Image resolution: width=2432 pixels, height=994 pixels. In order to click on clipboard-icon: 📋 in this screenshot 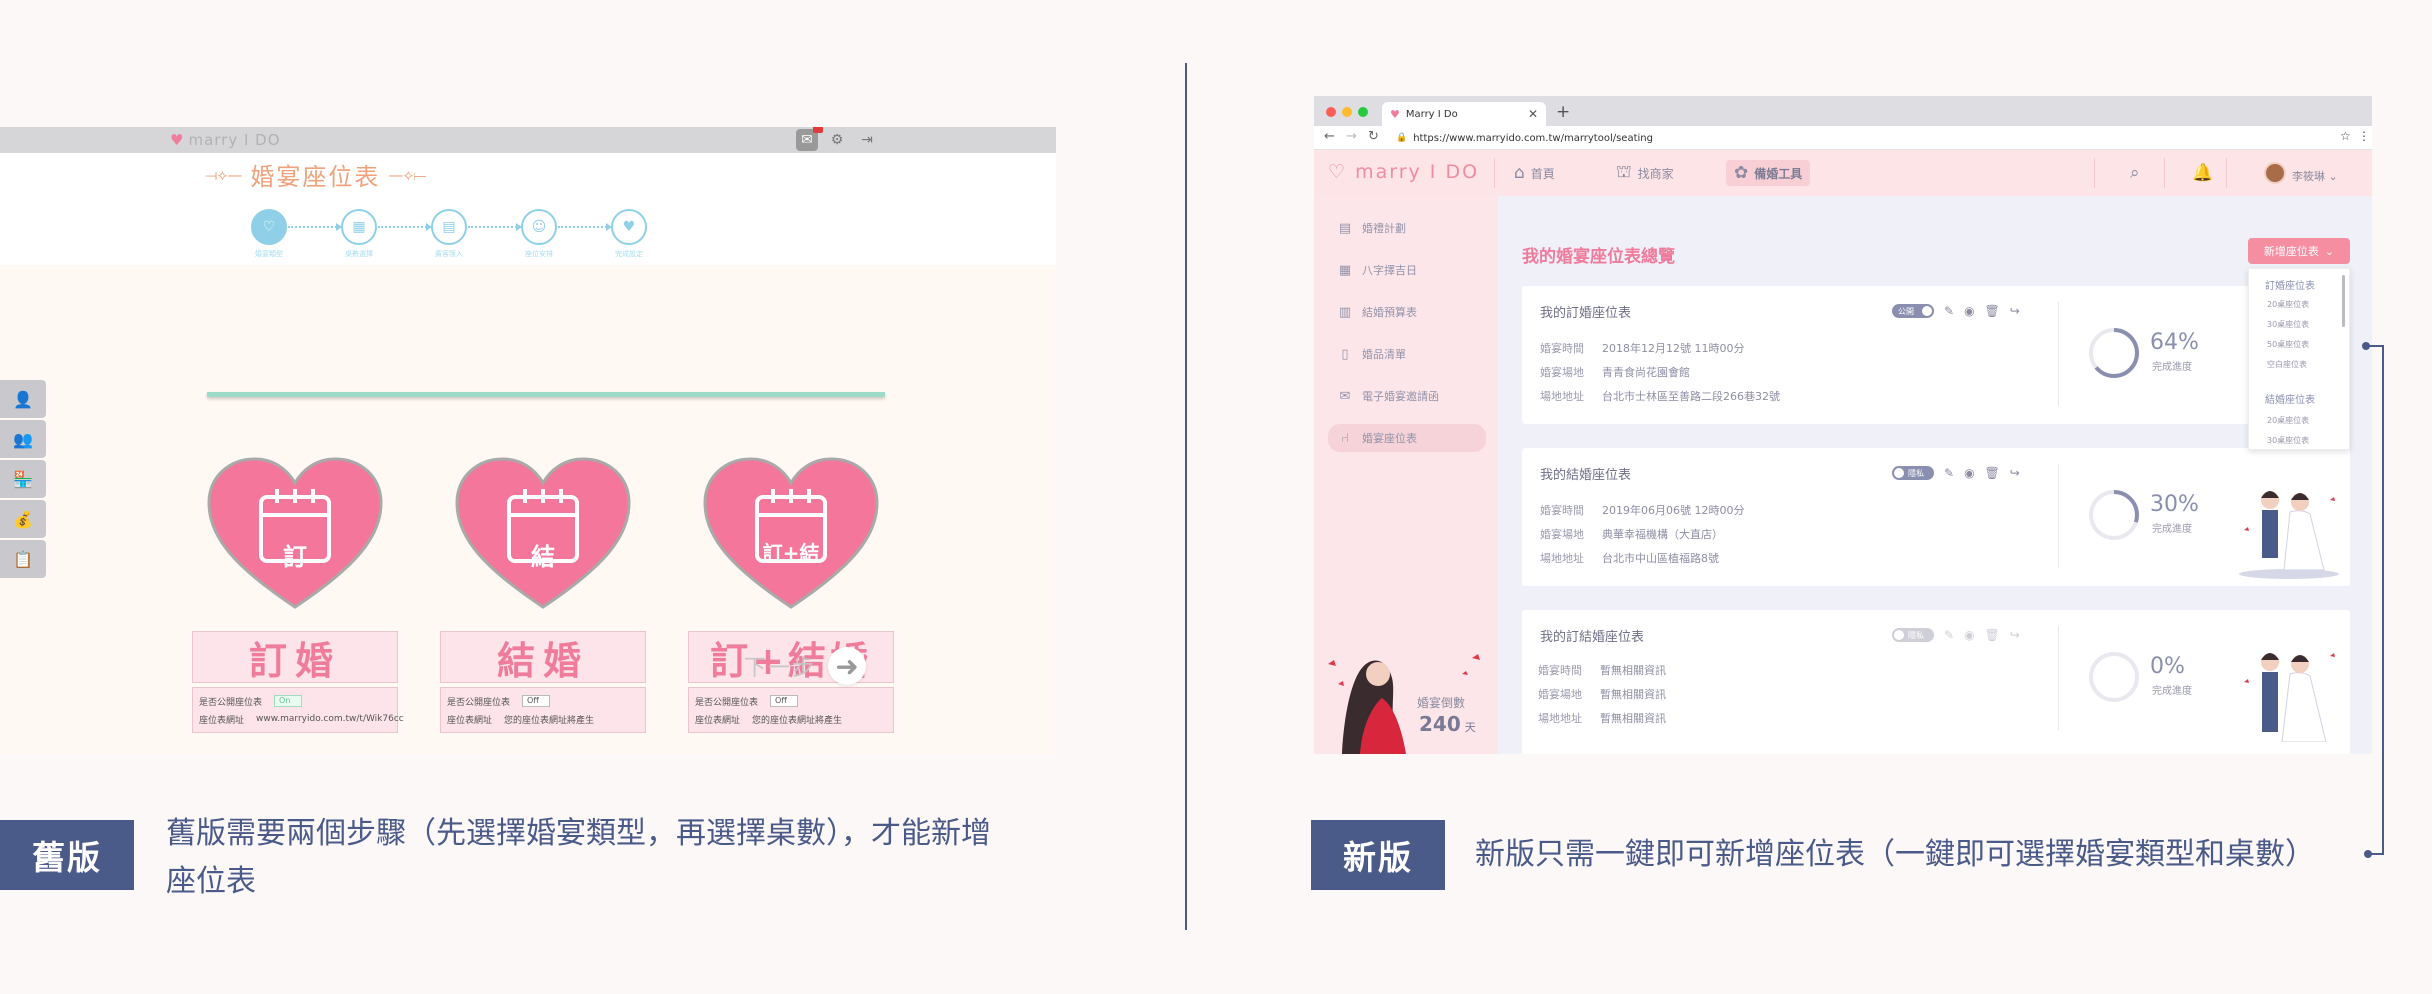, I will do `click(23, 559)`.